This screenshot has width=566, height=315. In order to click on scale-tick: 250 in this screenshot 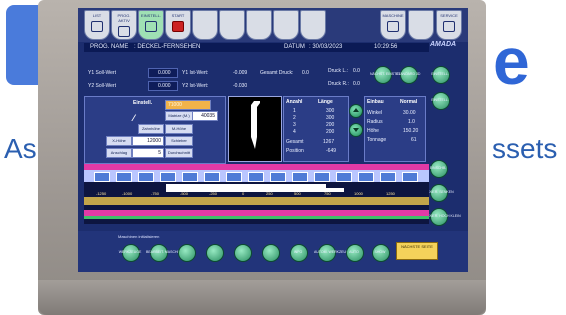, I will do `click(269, 193)`.